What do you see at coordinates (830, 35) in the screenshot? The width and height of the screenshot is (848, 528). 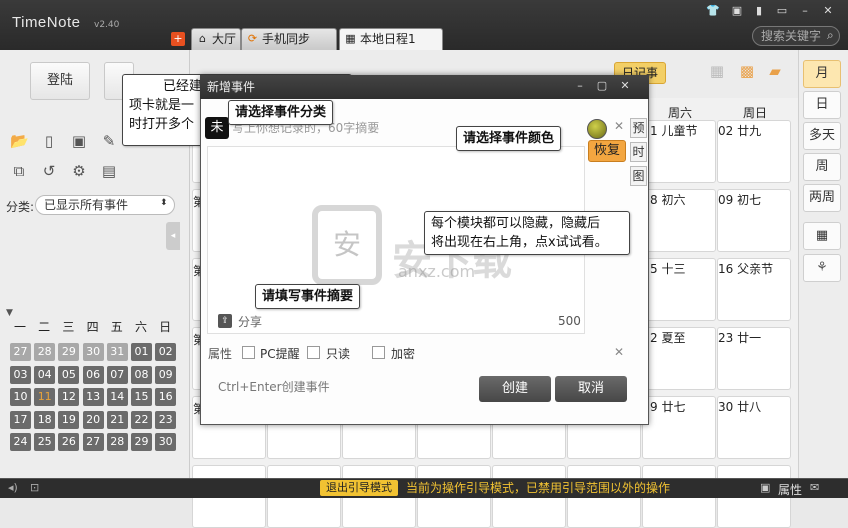 I see `search-icon: ⌕` at bounding box center [830, 35].